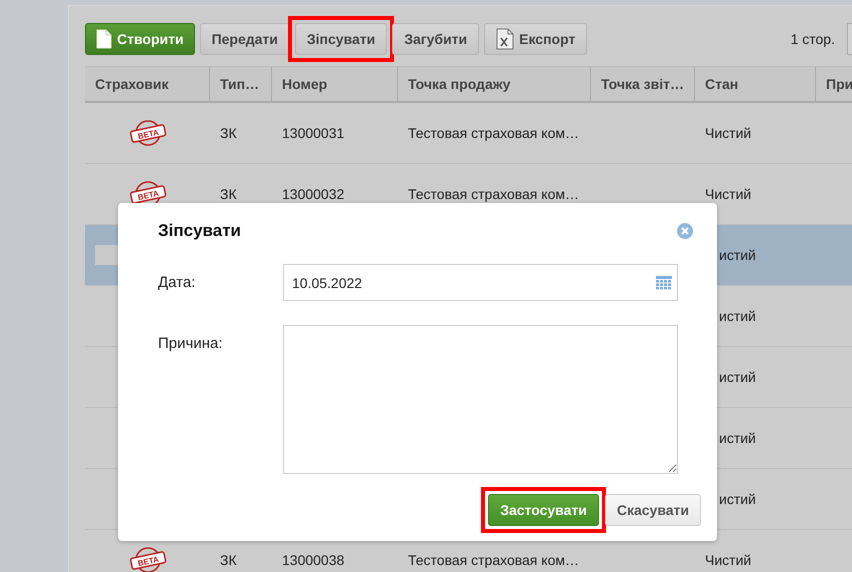 The width and height of the screenshot is (852, 572). What do you see at coordinates (685, 231) in the screenshot?
I see `close-icon` at bounding box center [685, 231].